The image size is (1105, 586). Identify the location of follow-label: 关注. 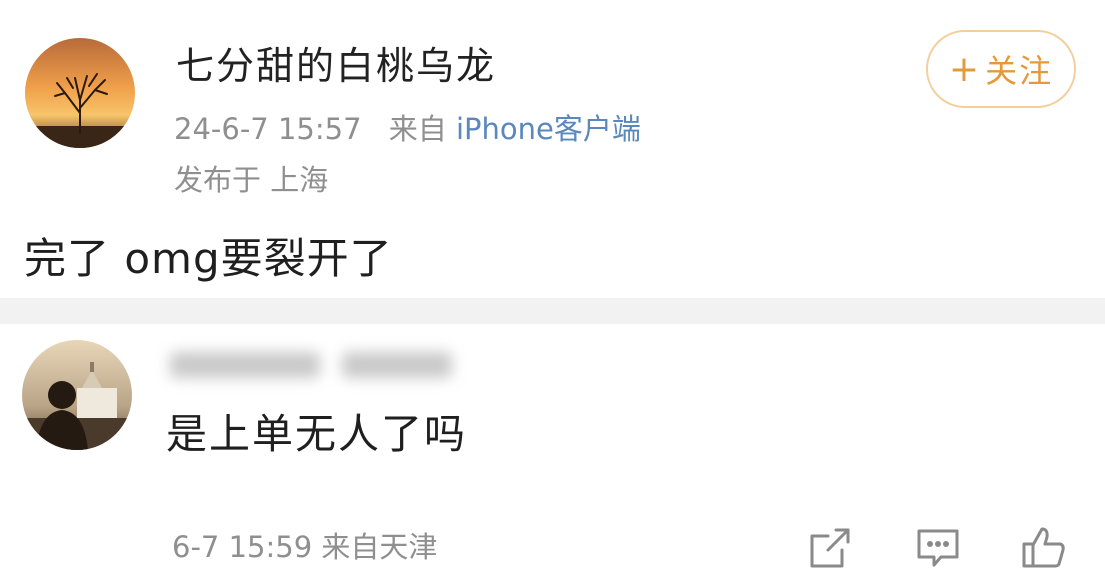
(1019, 71).